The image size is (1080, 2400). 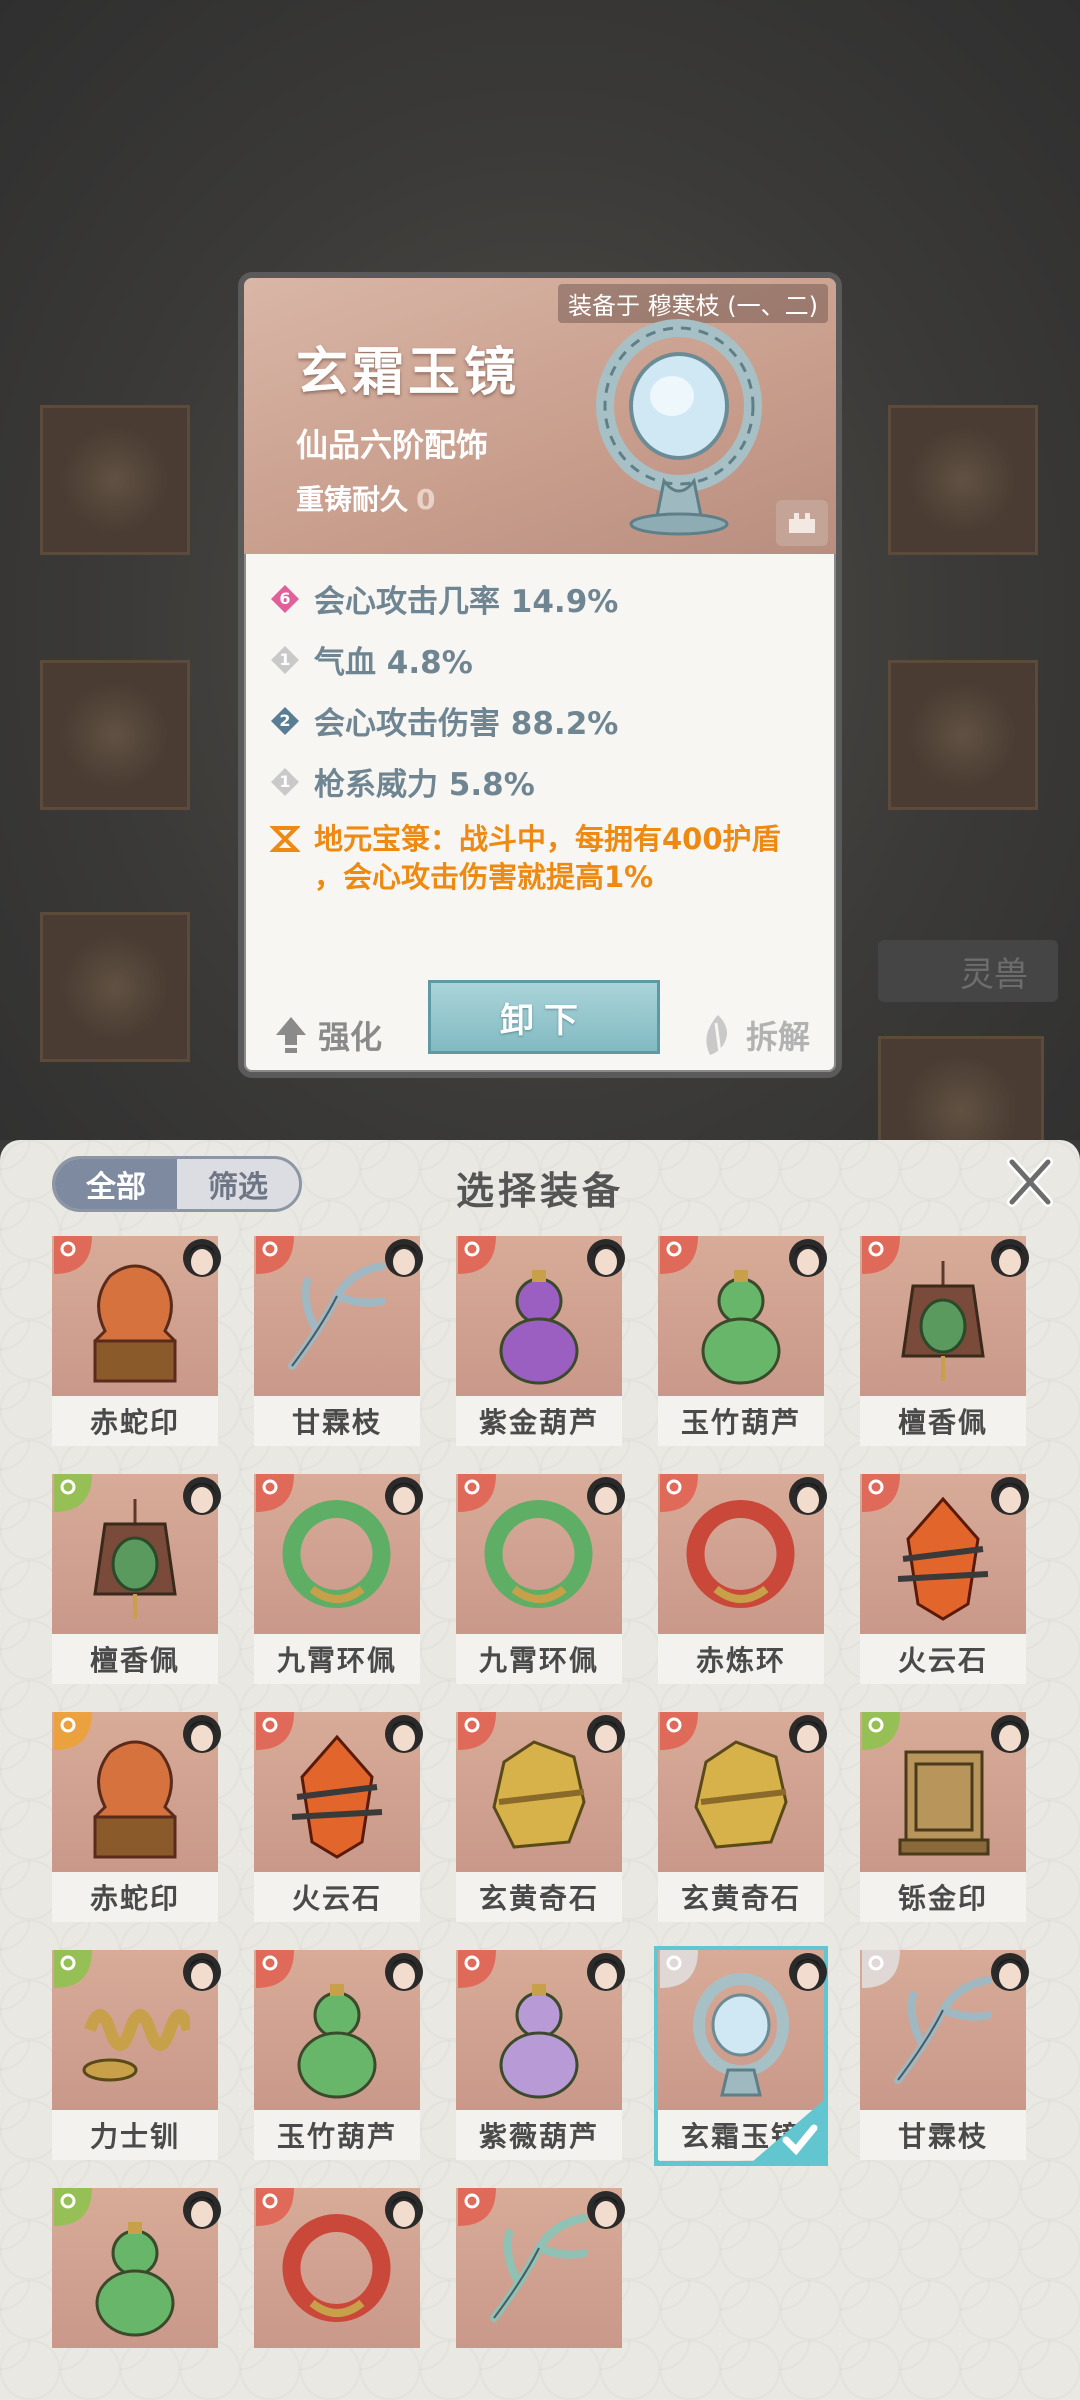 I want to click on special-effect: 地元宝箓：战斗中，每拥有400护盾 ，会心攻击伤害就提高1%, so click(x=550, y=858).